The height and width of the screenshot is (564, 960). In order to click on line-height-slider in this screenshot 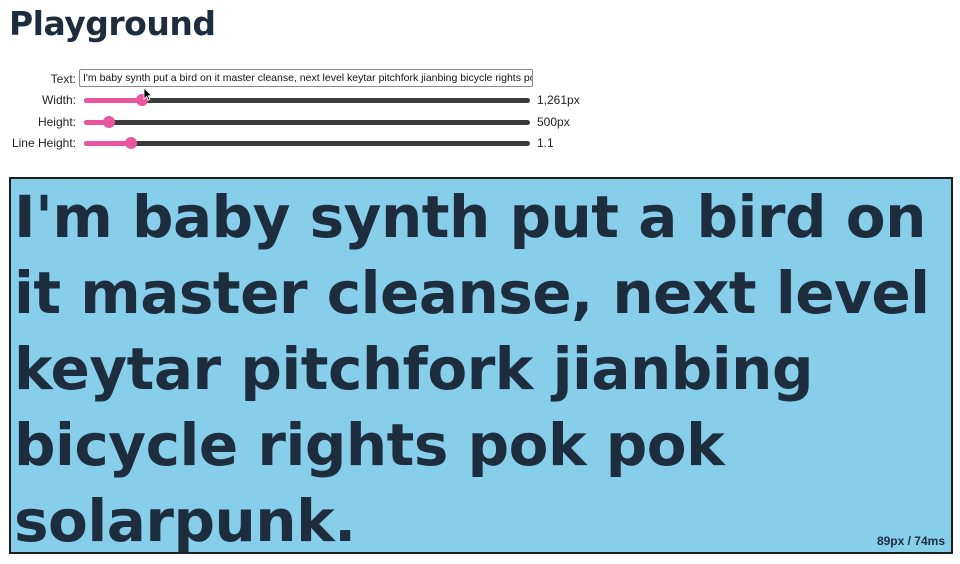, I will do `click(307, 143)`.